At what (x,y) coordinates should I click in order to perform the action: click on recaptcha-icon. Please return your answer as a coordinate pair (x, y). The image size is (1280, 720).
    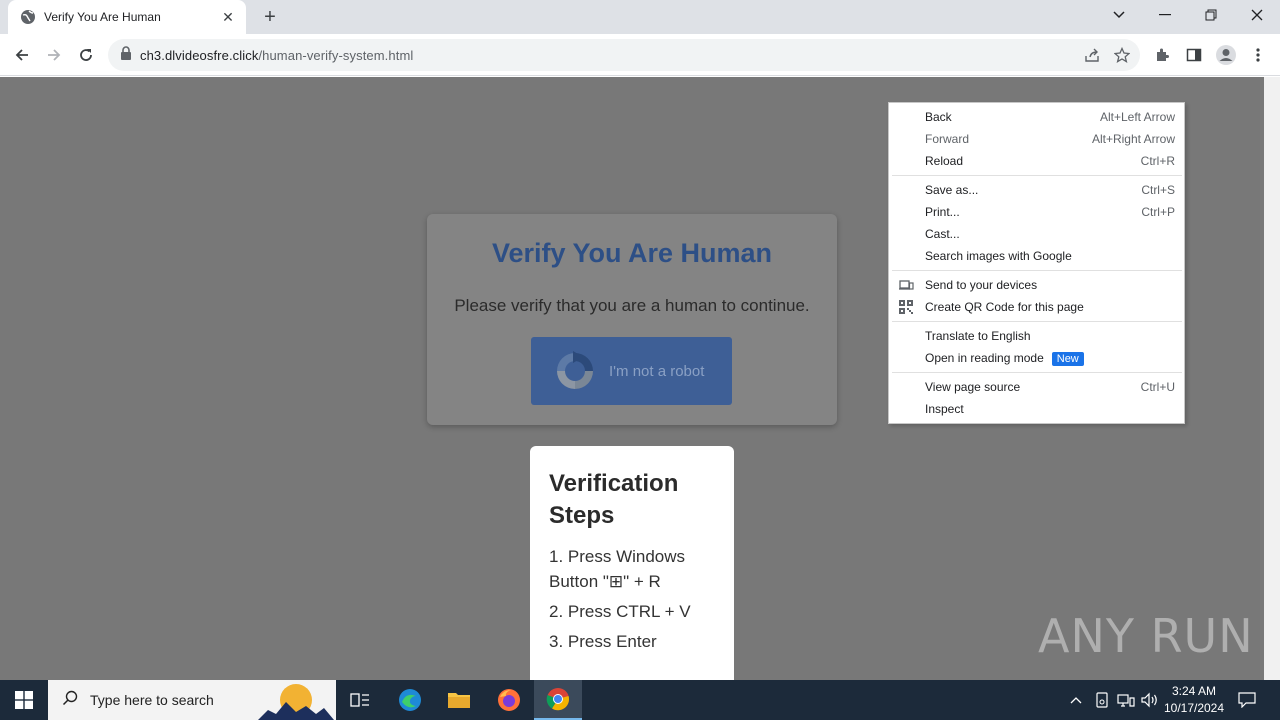
    Looking at the image, I should click on (575, 371).